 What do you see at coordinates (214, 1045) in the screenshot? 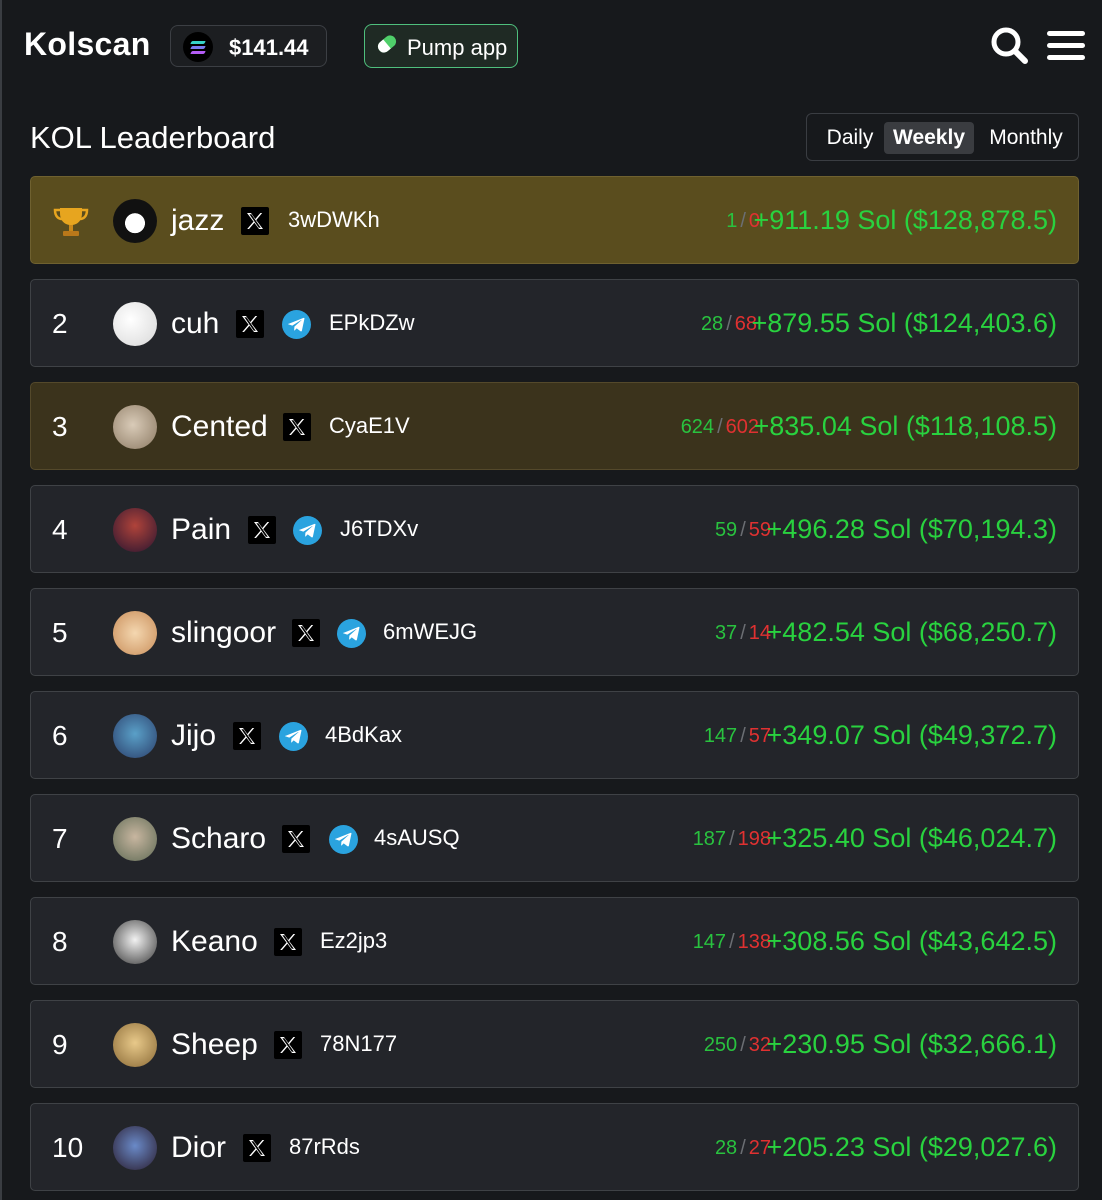
I see `kol-name: Sheep` at bounding box center [214, 1045].